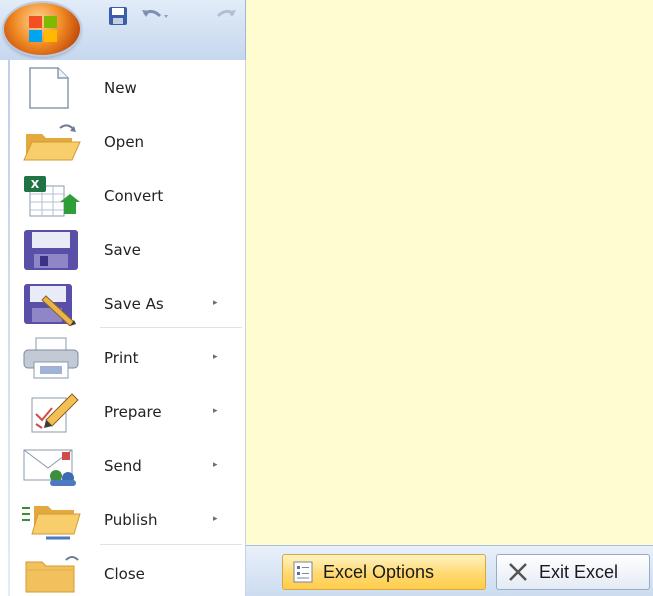  I want to click on menu-item-label: Close, so click(124, 574).